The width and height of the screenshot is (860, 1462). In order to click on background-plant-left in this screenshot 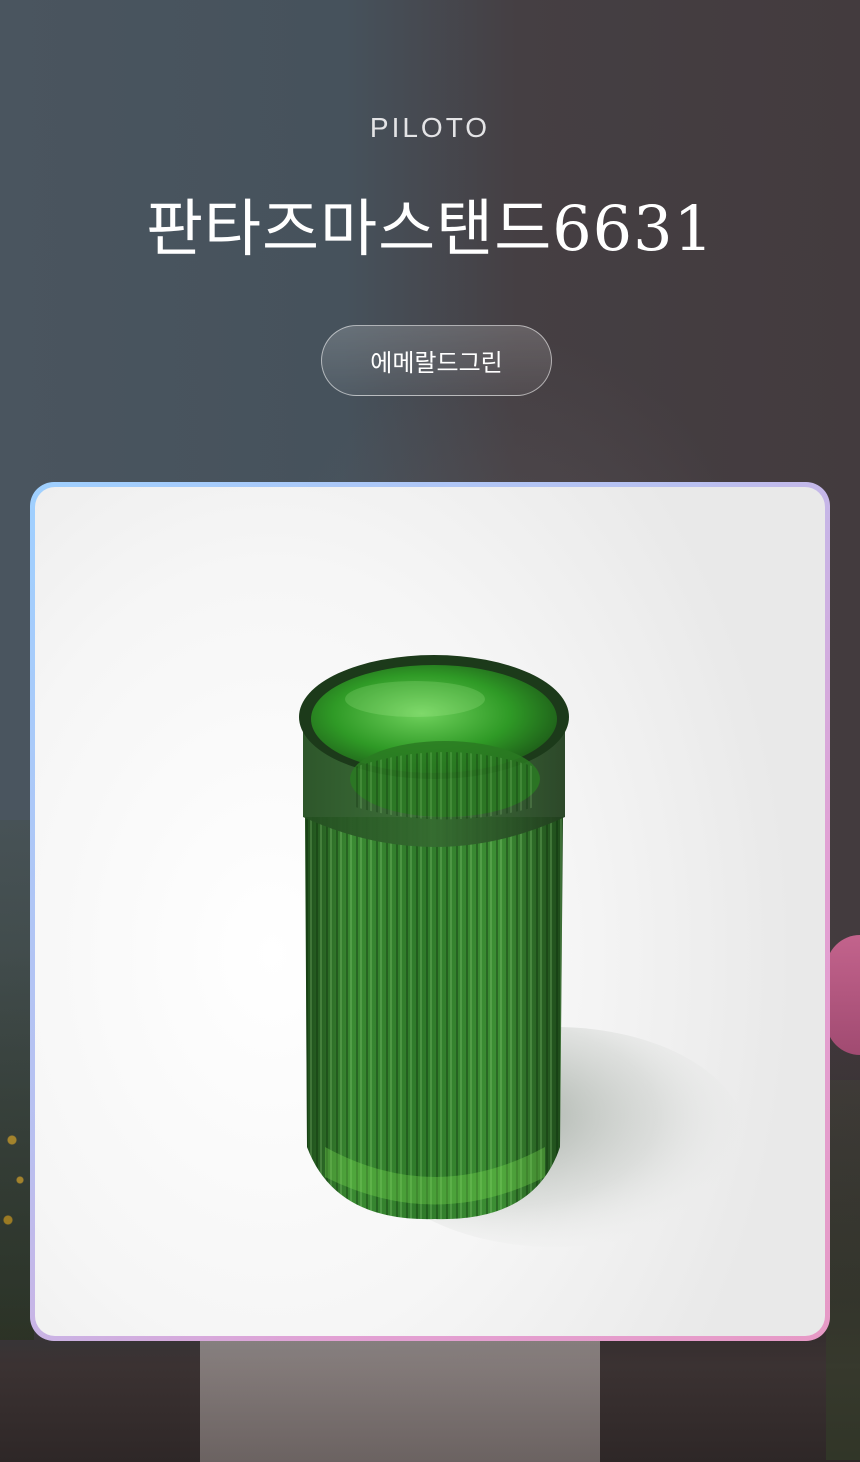, I will do `click(17, 1080)`.